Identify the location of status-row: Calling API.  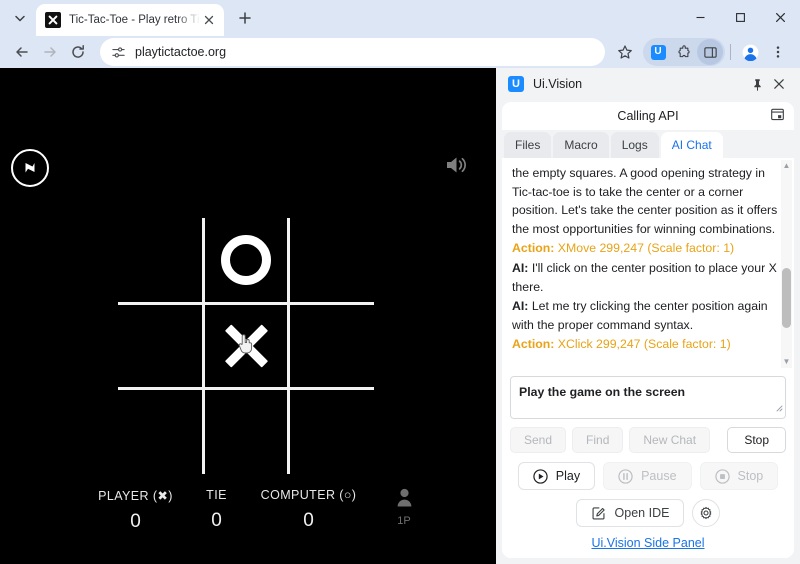
(648, 116).